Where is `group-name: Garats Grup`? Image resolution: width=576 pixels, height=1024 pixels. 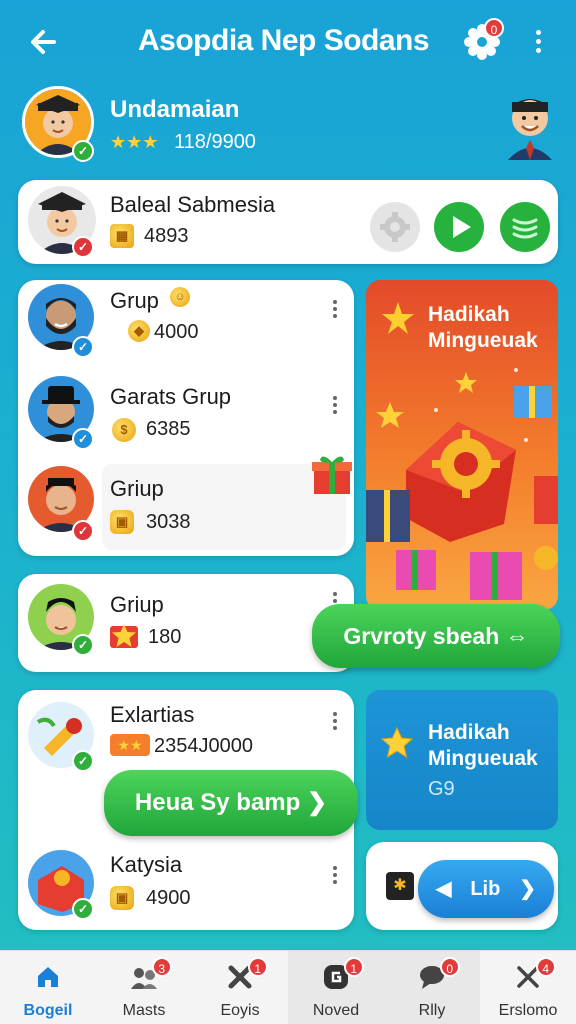 group-name: Garats Grup is located at coordinates (171, 396).